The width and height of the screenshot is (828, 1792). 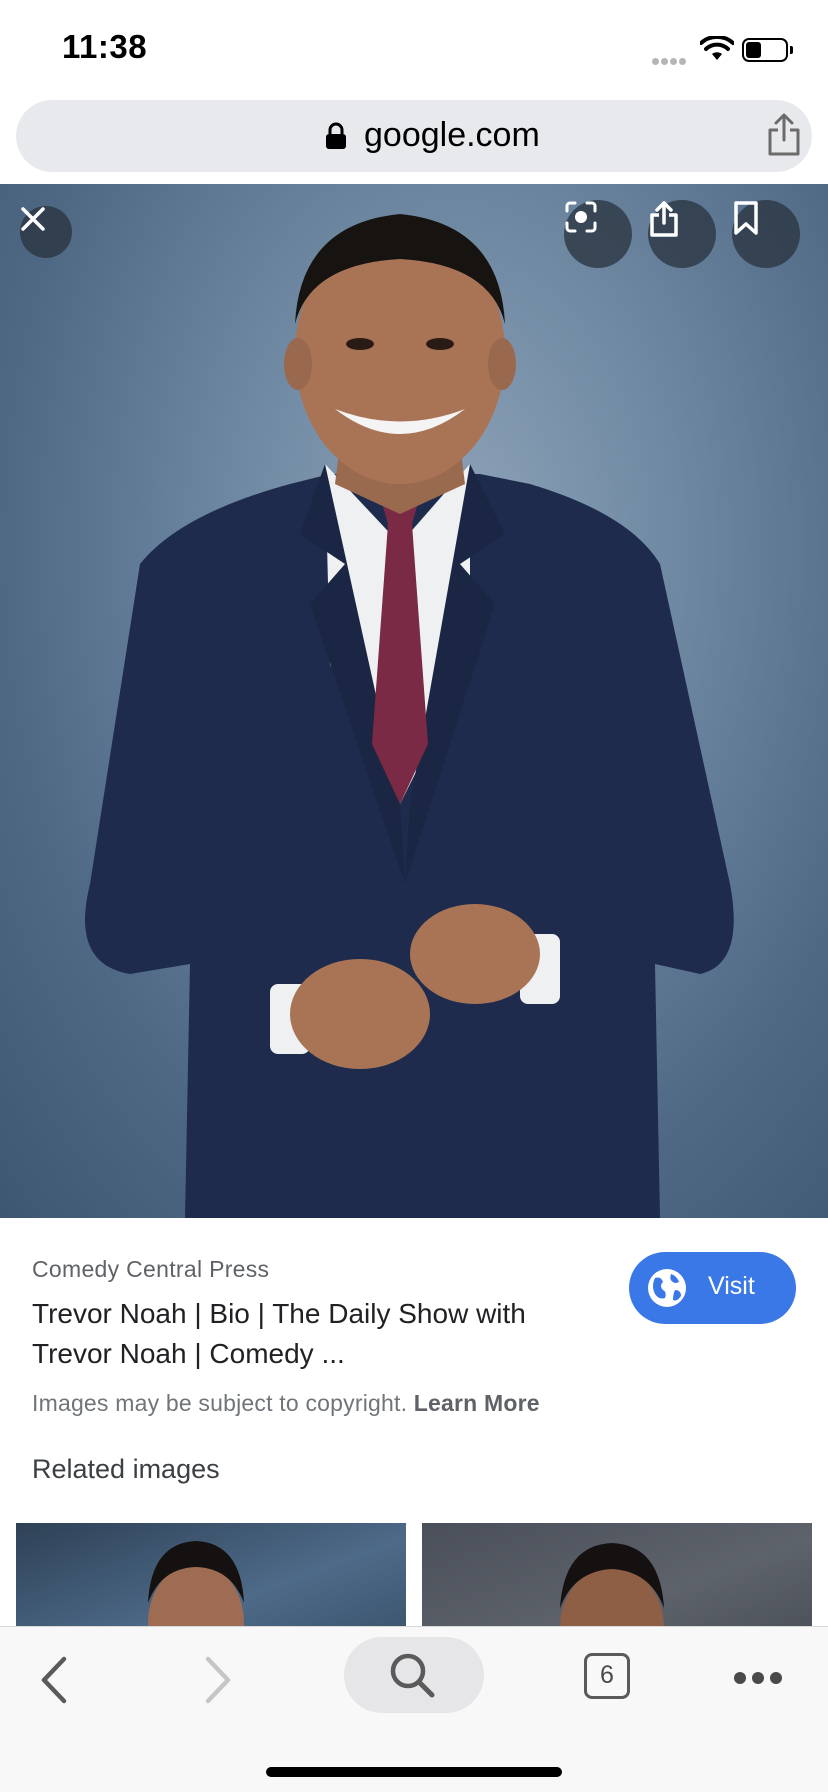 I want to click on lock-icon, so click(x=336, y=135).